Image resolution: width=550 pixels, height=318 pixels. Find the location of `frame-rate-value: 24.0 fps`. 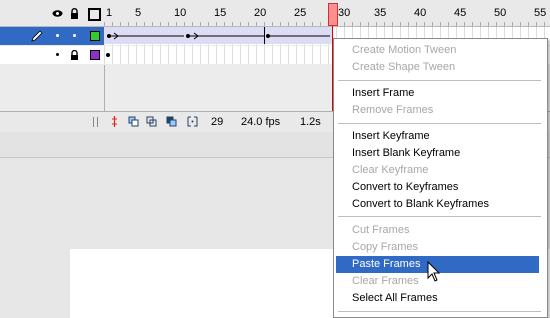

frame-rate-value: 24.0 fps is located at coordinates (260, 122).